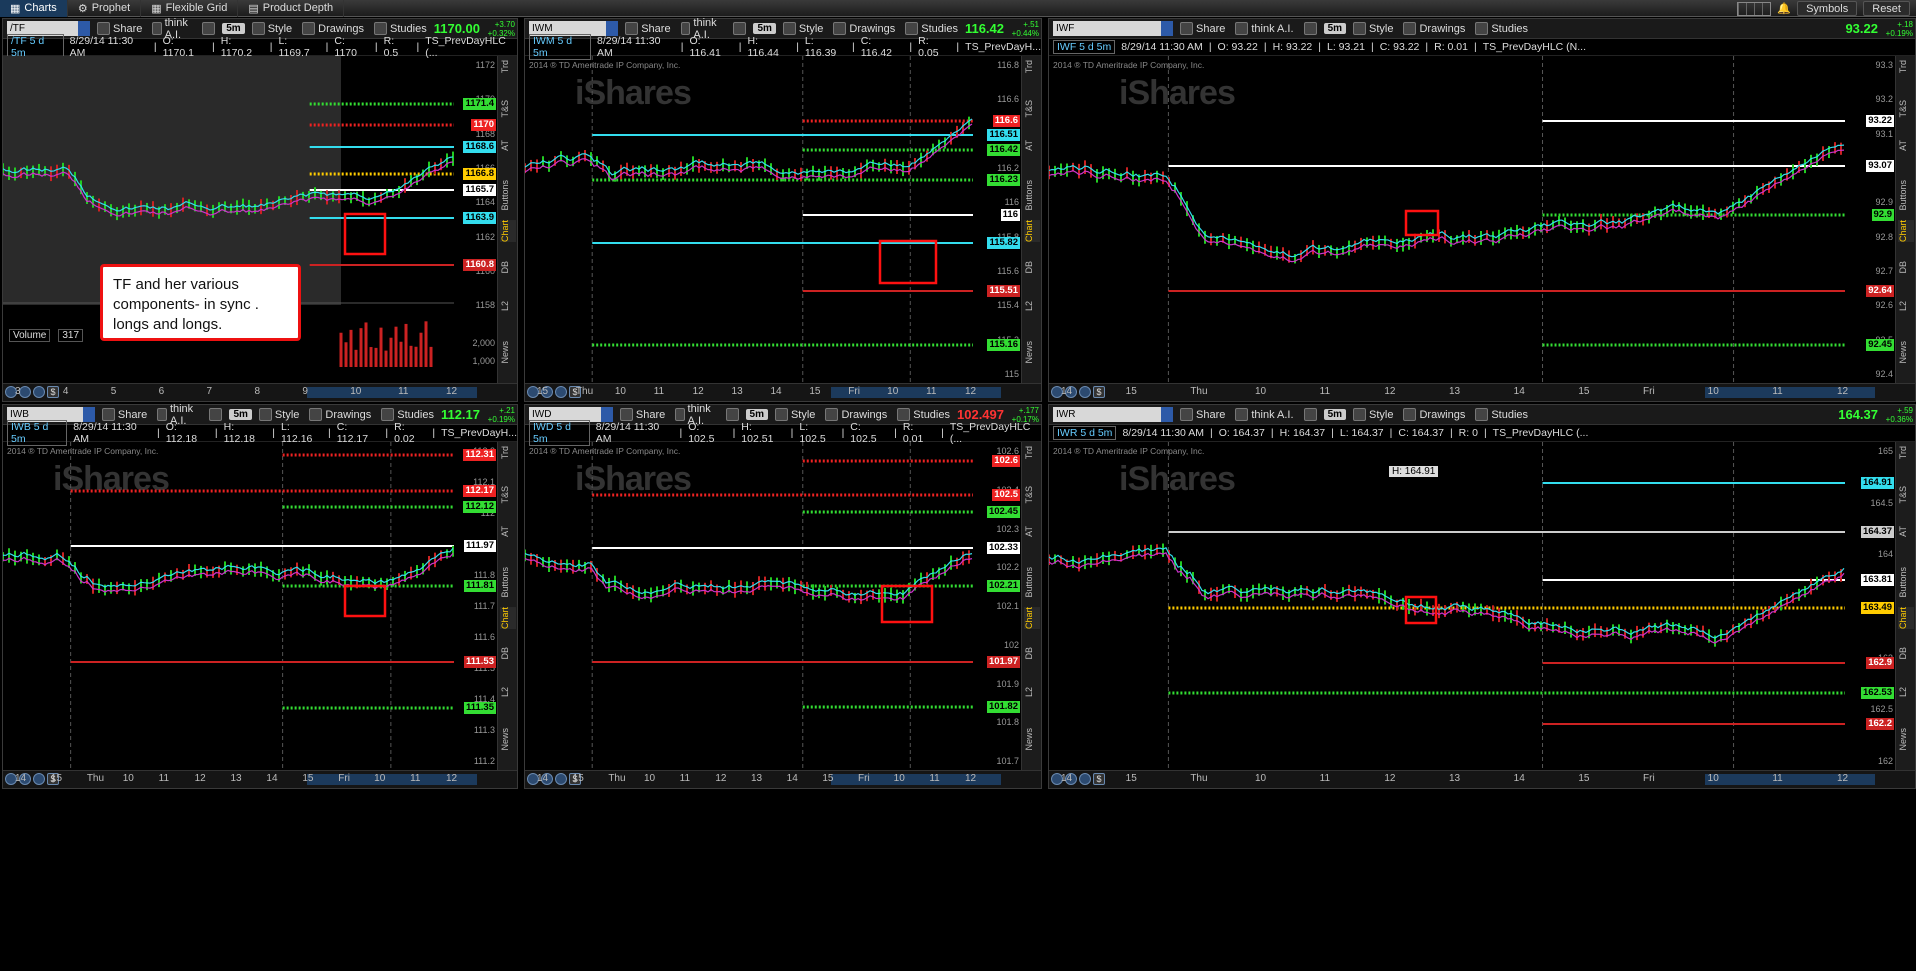 This screenshot has width=1916, height=971. What do you see at coordinates (291, 8) in the screenshot?
I see `tab-product-depth: ▤ Product Depth` at bounding box center [291, 8].